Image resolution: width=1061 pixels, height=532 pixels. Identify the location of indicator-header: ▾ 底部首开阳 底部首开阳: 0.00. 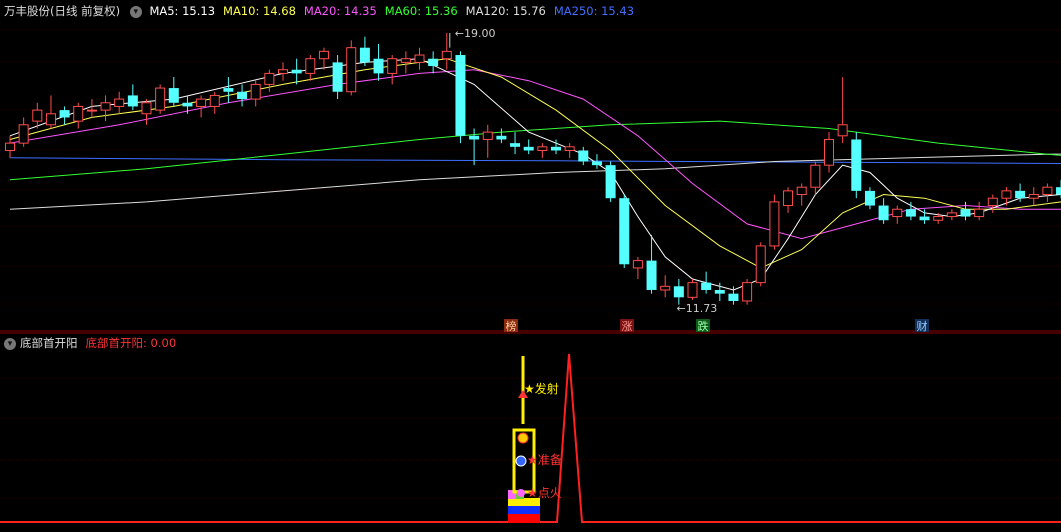
(90, 343).